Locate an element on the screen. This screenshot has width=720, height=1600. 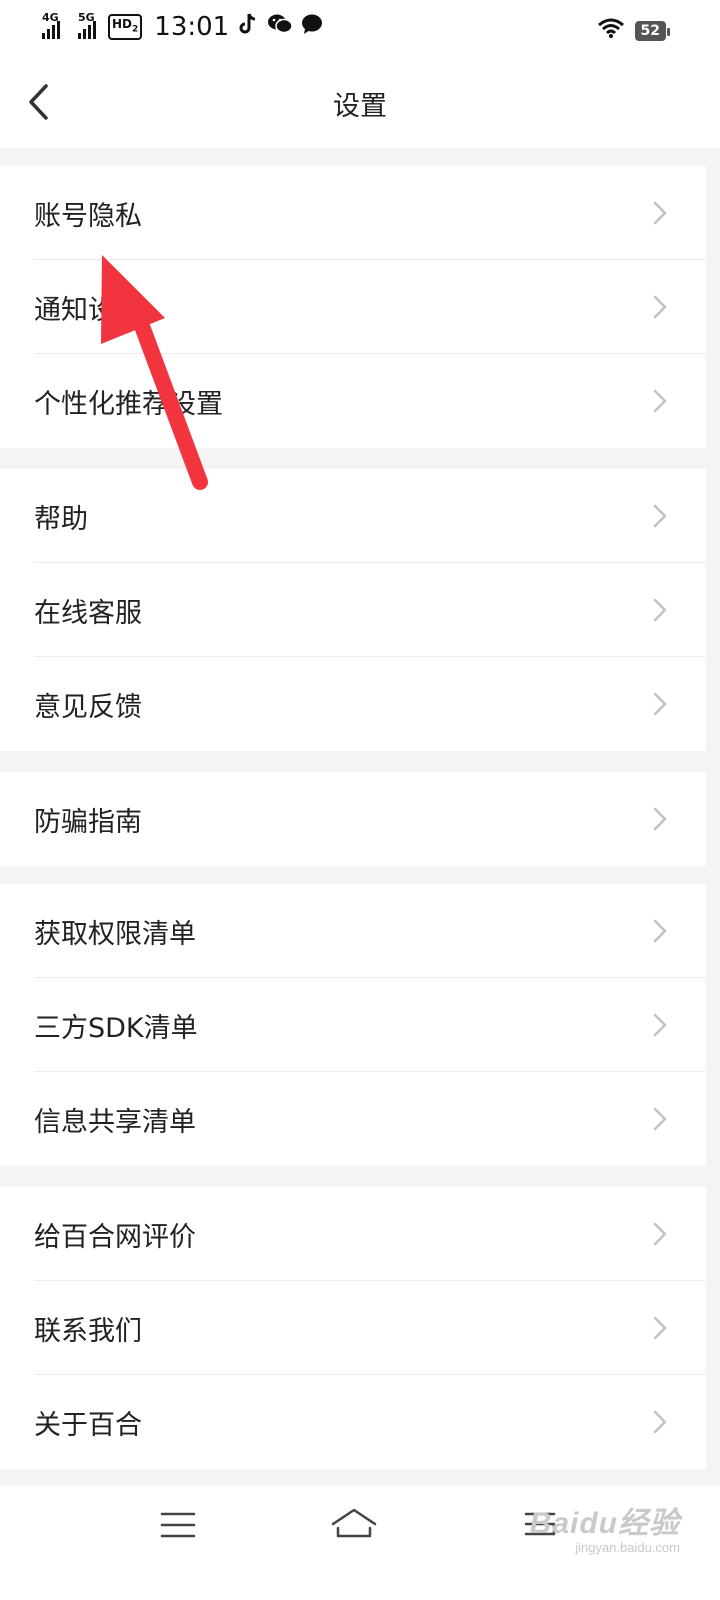
settings-item-about: 关于百合 is located at coordinates (353, 1422).